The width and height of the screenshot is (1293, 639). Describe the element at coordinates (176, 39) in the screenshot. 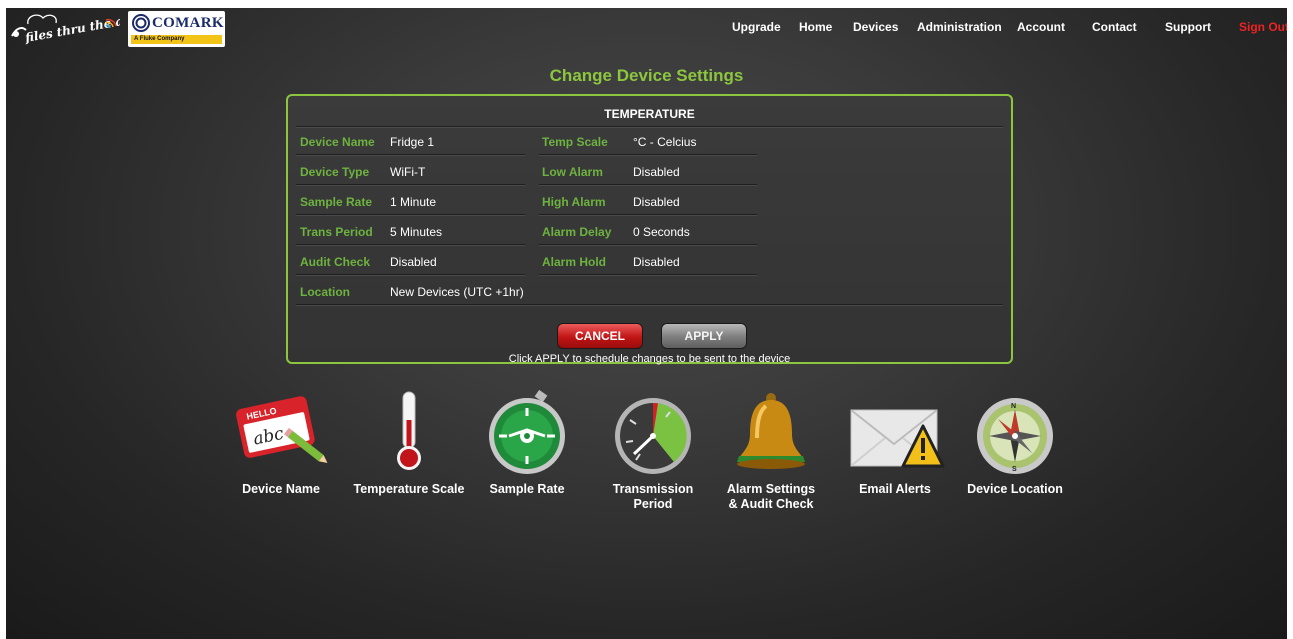

I see `comark-subtitle: A Fluke Company` at that location.